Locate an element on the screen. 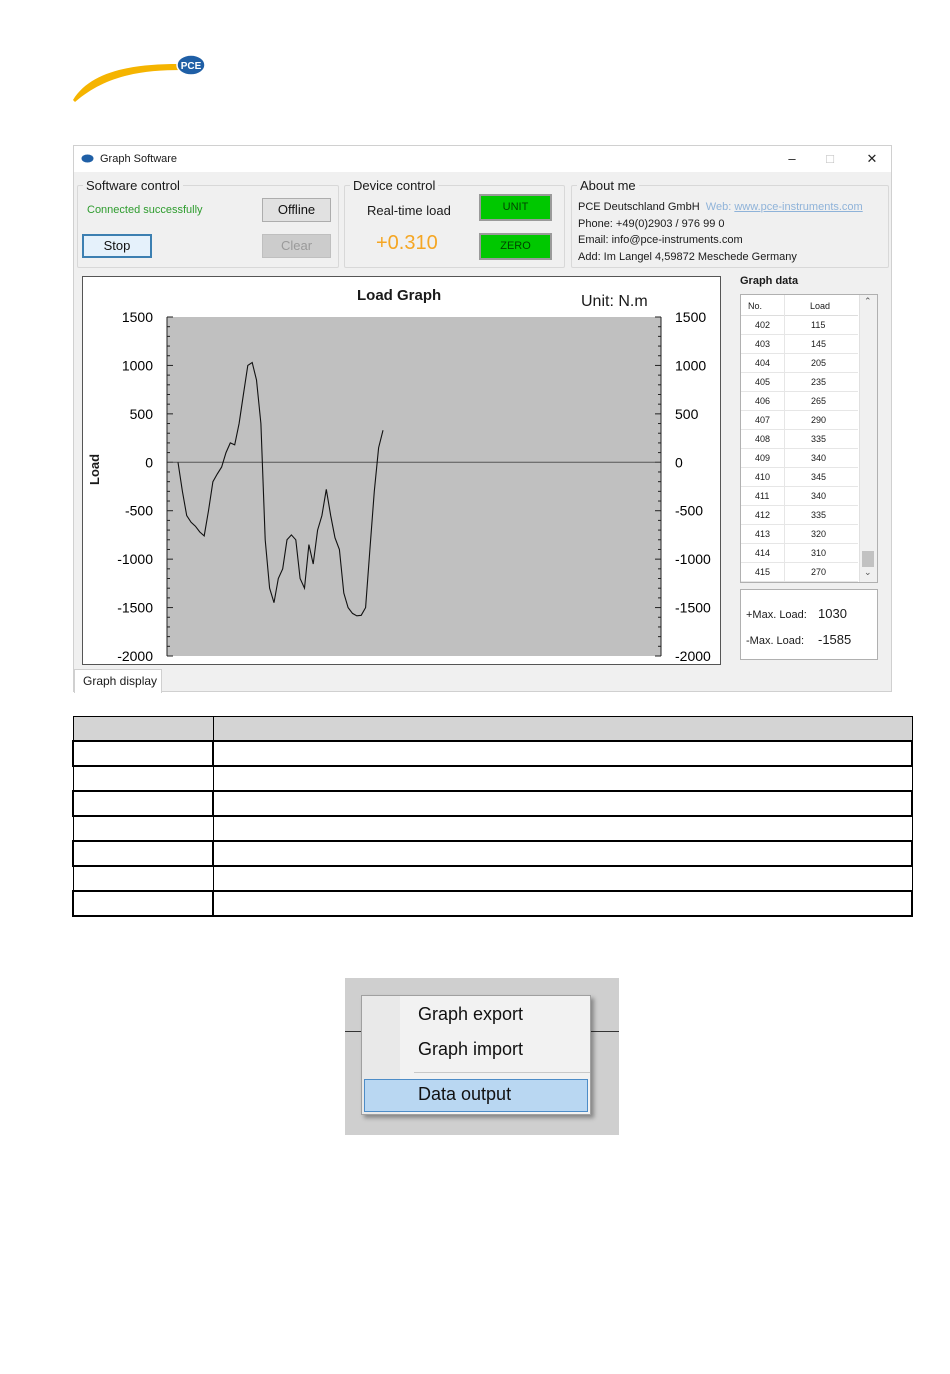 Image resolution: width=950 pixels, height=1374 pixels. tab-graph-display: Graph display is located at coordinates (118, 681).